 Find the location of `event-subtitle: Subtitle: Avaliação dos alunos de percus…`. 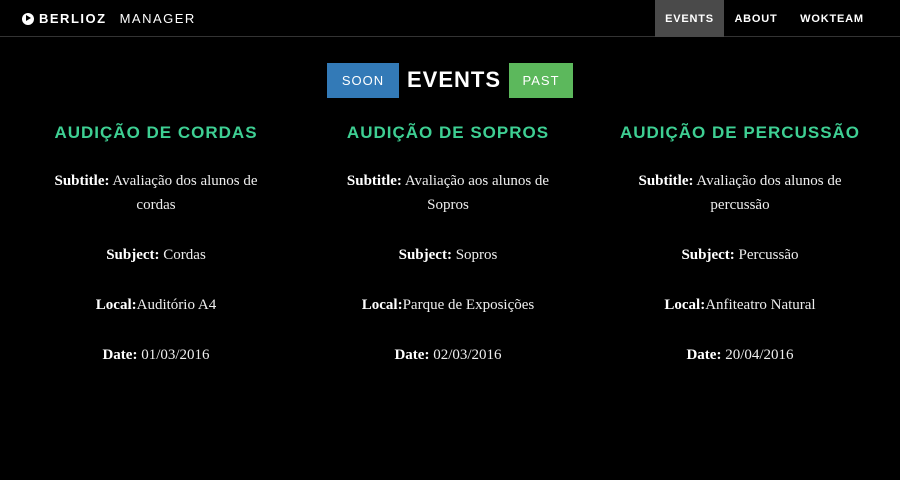

event-subtitle: Subtitle: Avaliação dos alunos de percus… is located at coordinates (740, 193).